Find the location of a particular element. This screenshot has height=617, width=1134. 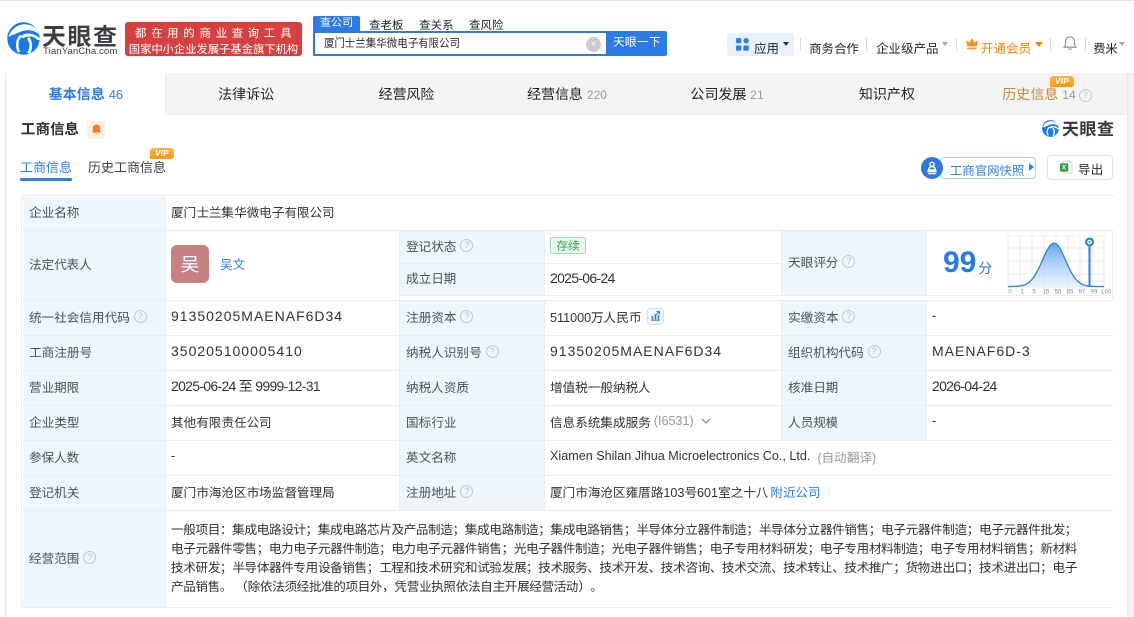

svg-text: 5 is located at coordinates (1034, 293).